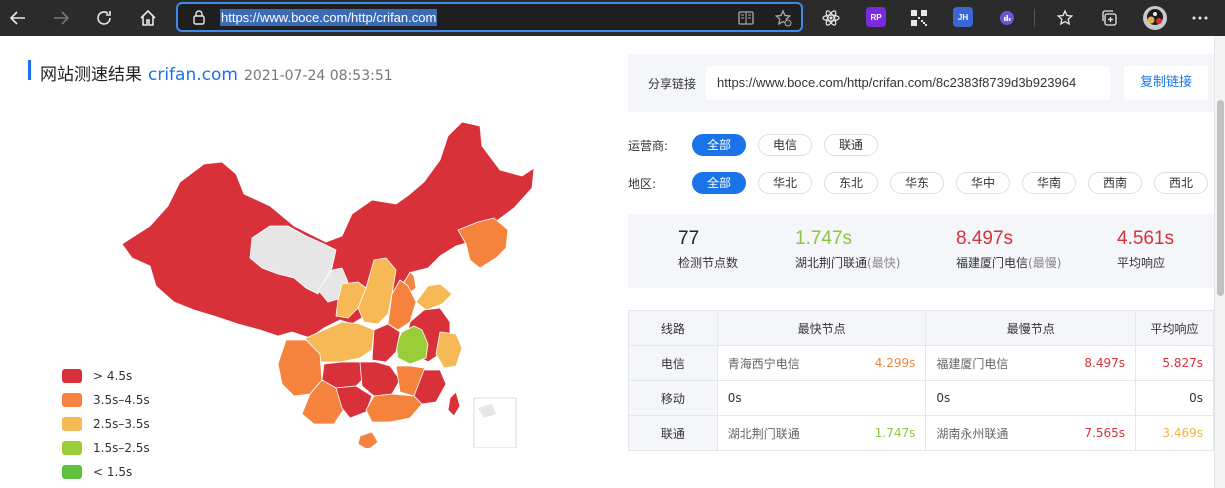  I want to click on isp-chip-telecom: 电信, so click(785, 145).